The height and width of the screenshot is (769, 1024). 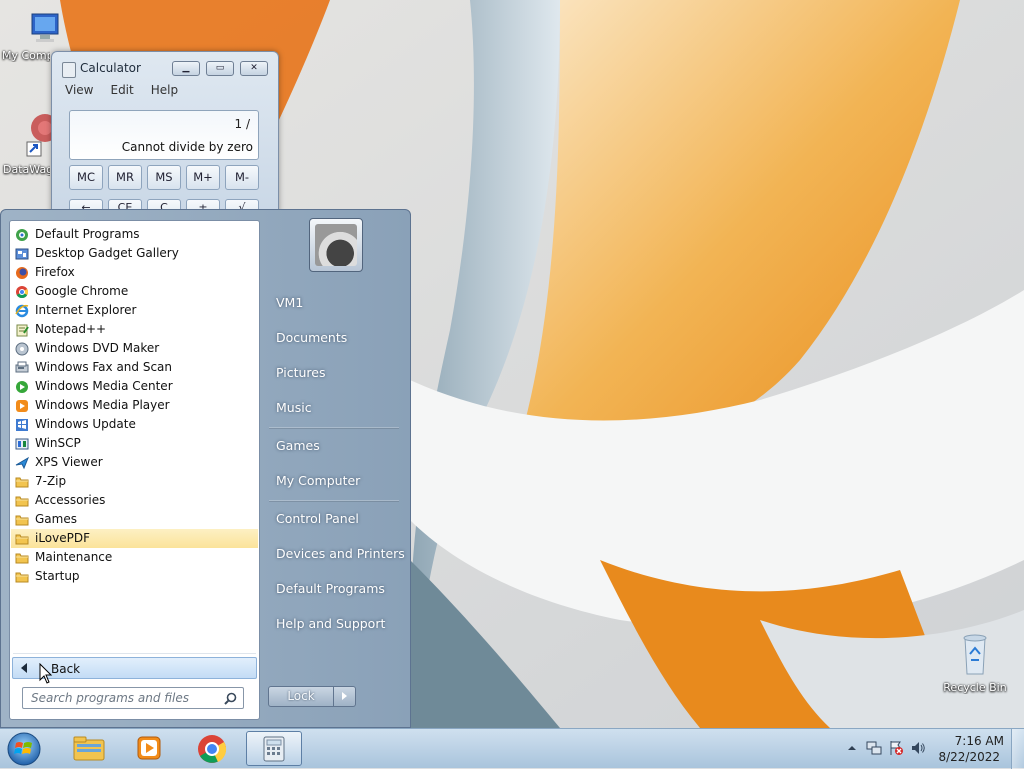 What do you see at coordinates (294, 407) in the screenshot?
I see `link-music: Music` at bounding box center [294, 407].